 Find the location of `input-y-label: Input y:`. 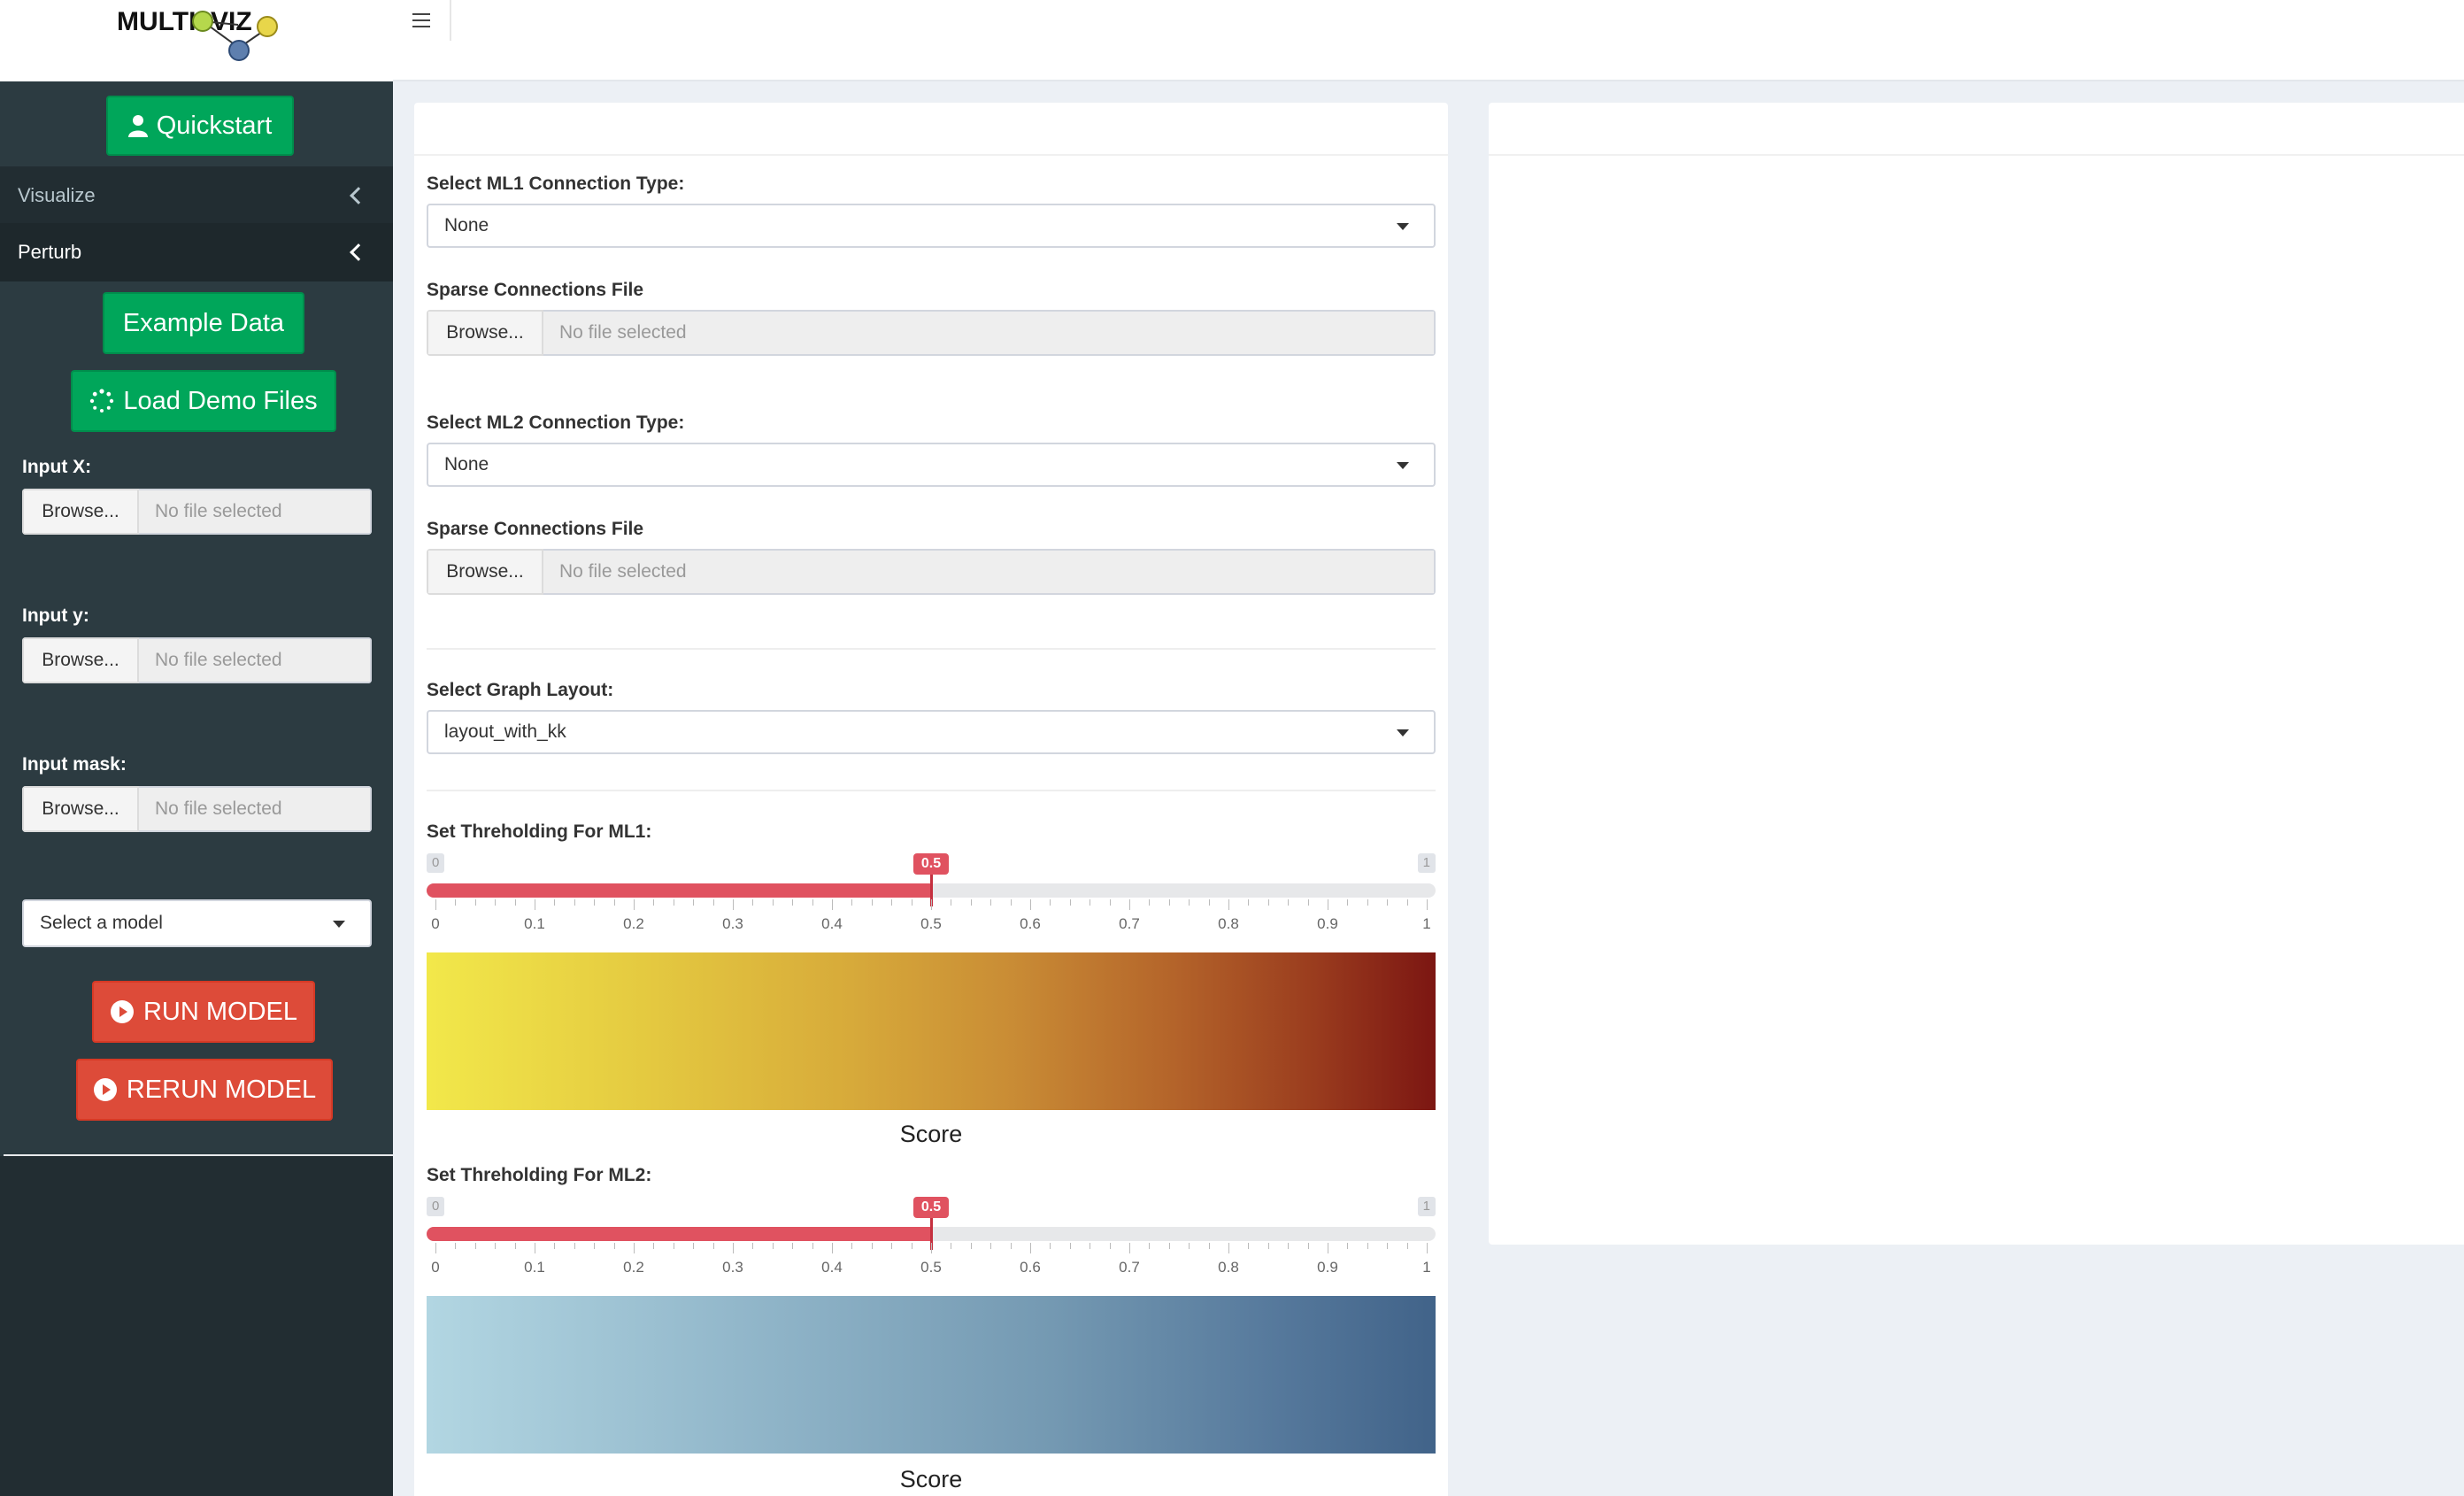

input-y-label: Input y: is located at coordinates (55, 615).